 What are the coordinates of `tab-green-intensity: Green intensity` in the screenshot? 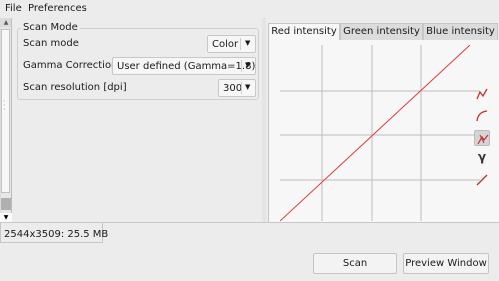 It's located at (381, 32).